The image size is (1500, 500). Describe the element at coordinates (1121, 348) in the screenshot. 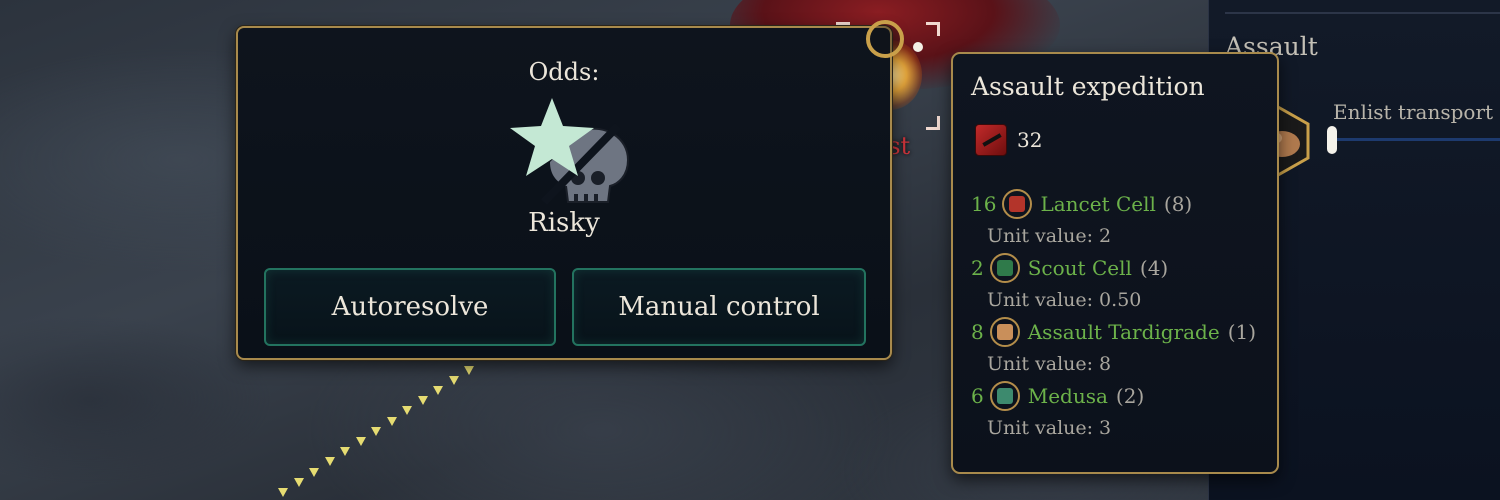

I see `unit-row: 8 Assault Tardigrade (1) Unit value: 8` at that location.